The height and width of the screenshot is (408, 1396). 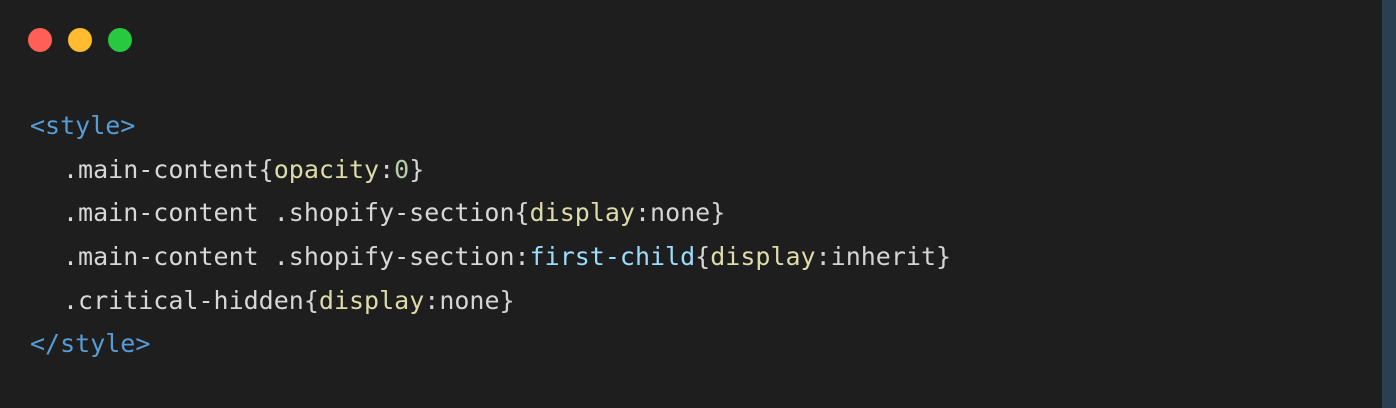 I want to click on style-open-tag: <style>, so click(x=83, y=125).